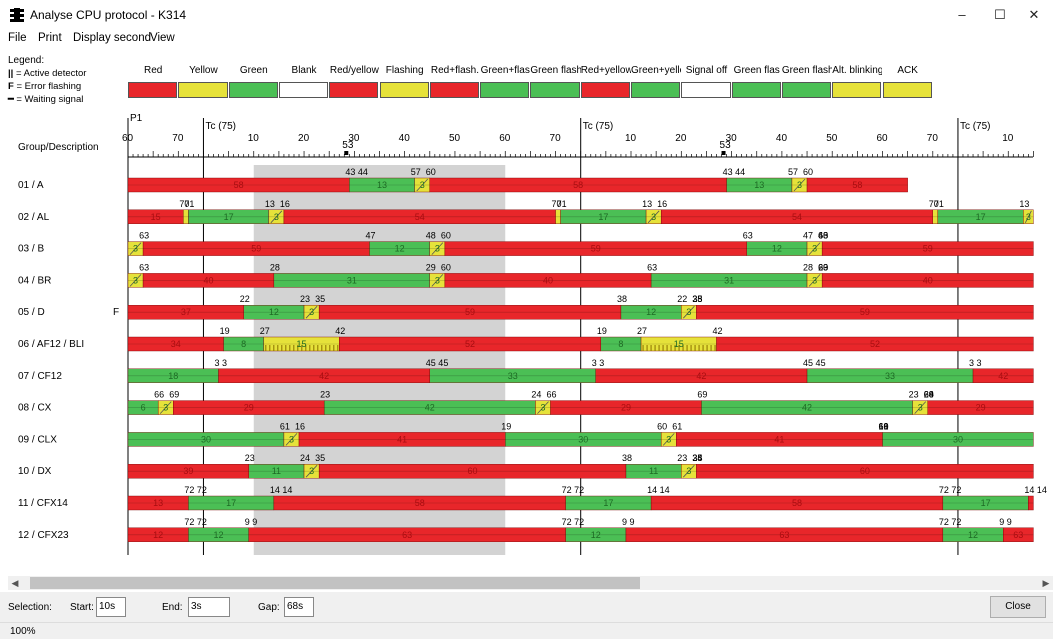 The image size is (1053, 639). Describe the element at coordinates (335, 583) in the screenshot. I see `scrollbar-thumb` at that location.